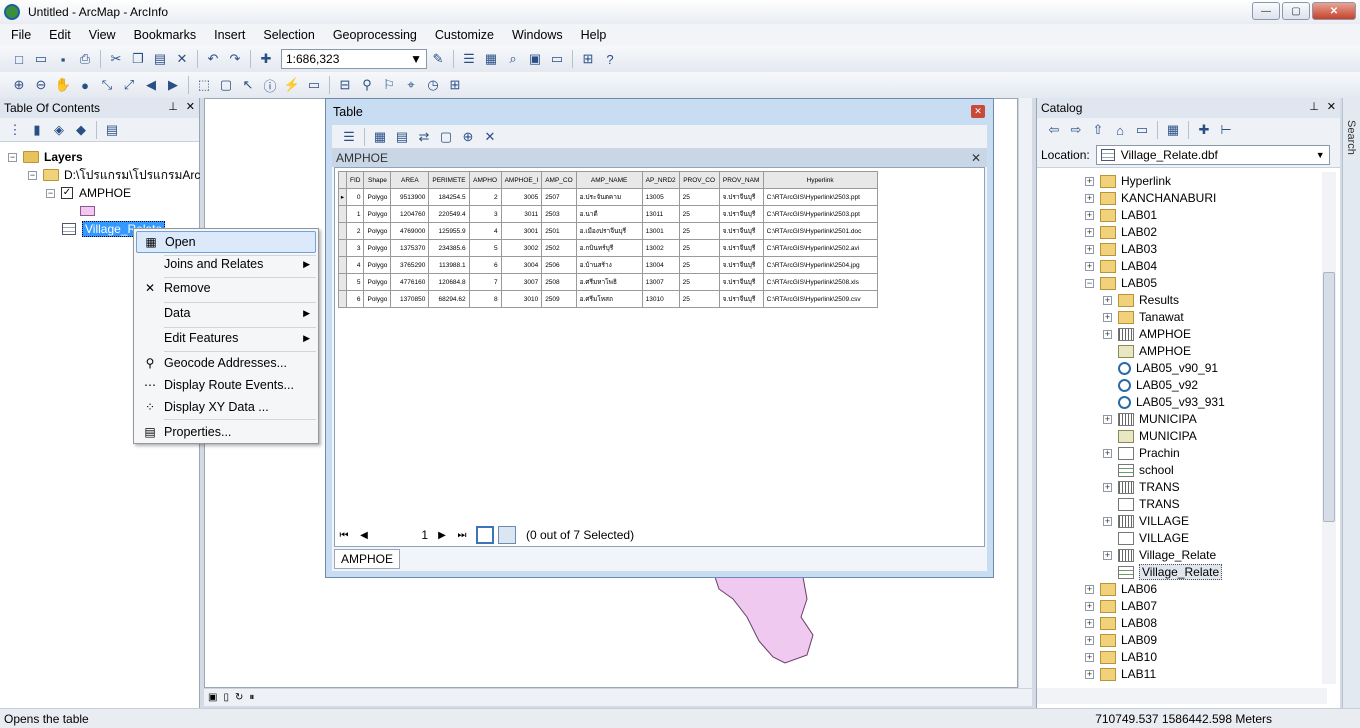 The width and height of the screenshot is (1360, 728). What do you see at coordinates (438, 59) in the screenshot?
I see `editor-toolbar-icon: ✎` at bounding box center [438, 59].